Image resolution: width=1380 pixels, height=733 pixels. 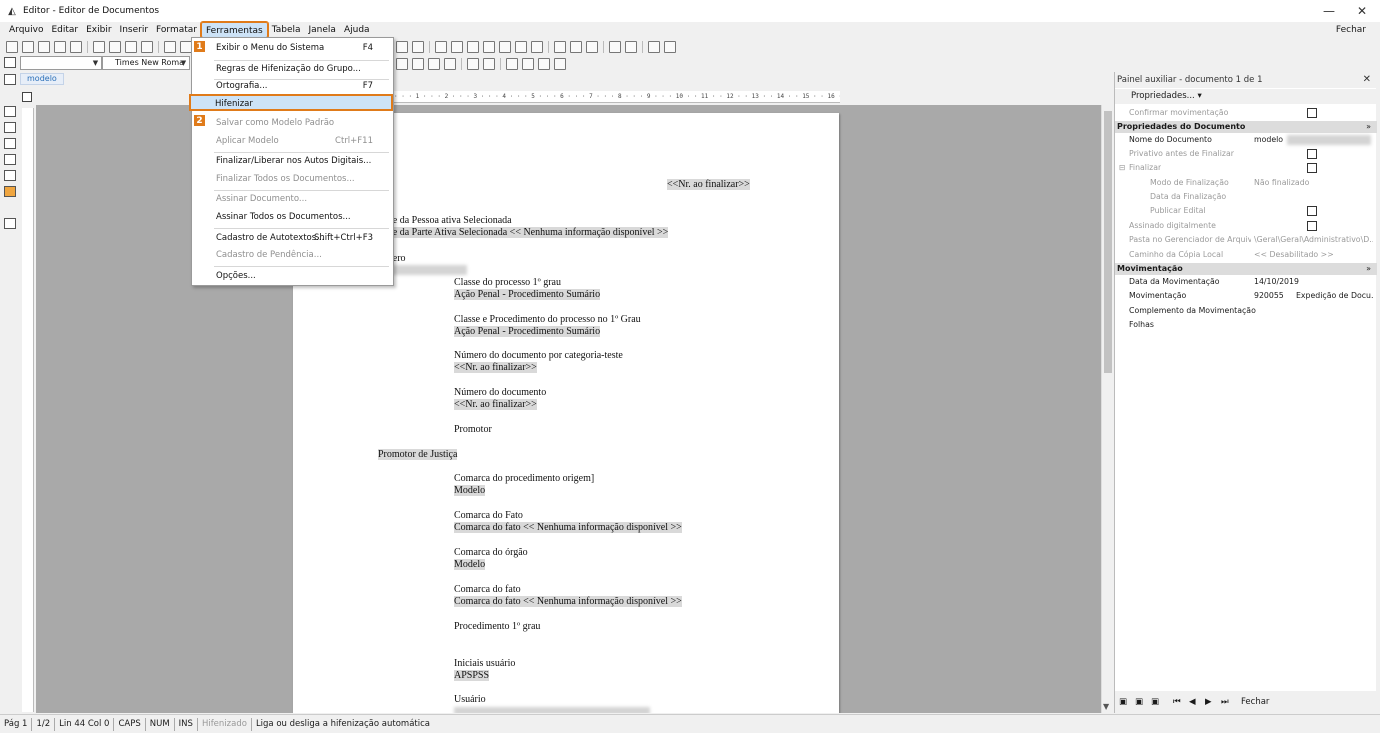 I want to click on copy-icon, so click(x=10, y=127).